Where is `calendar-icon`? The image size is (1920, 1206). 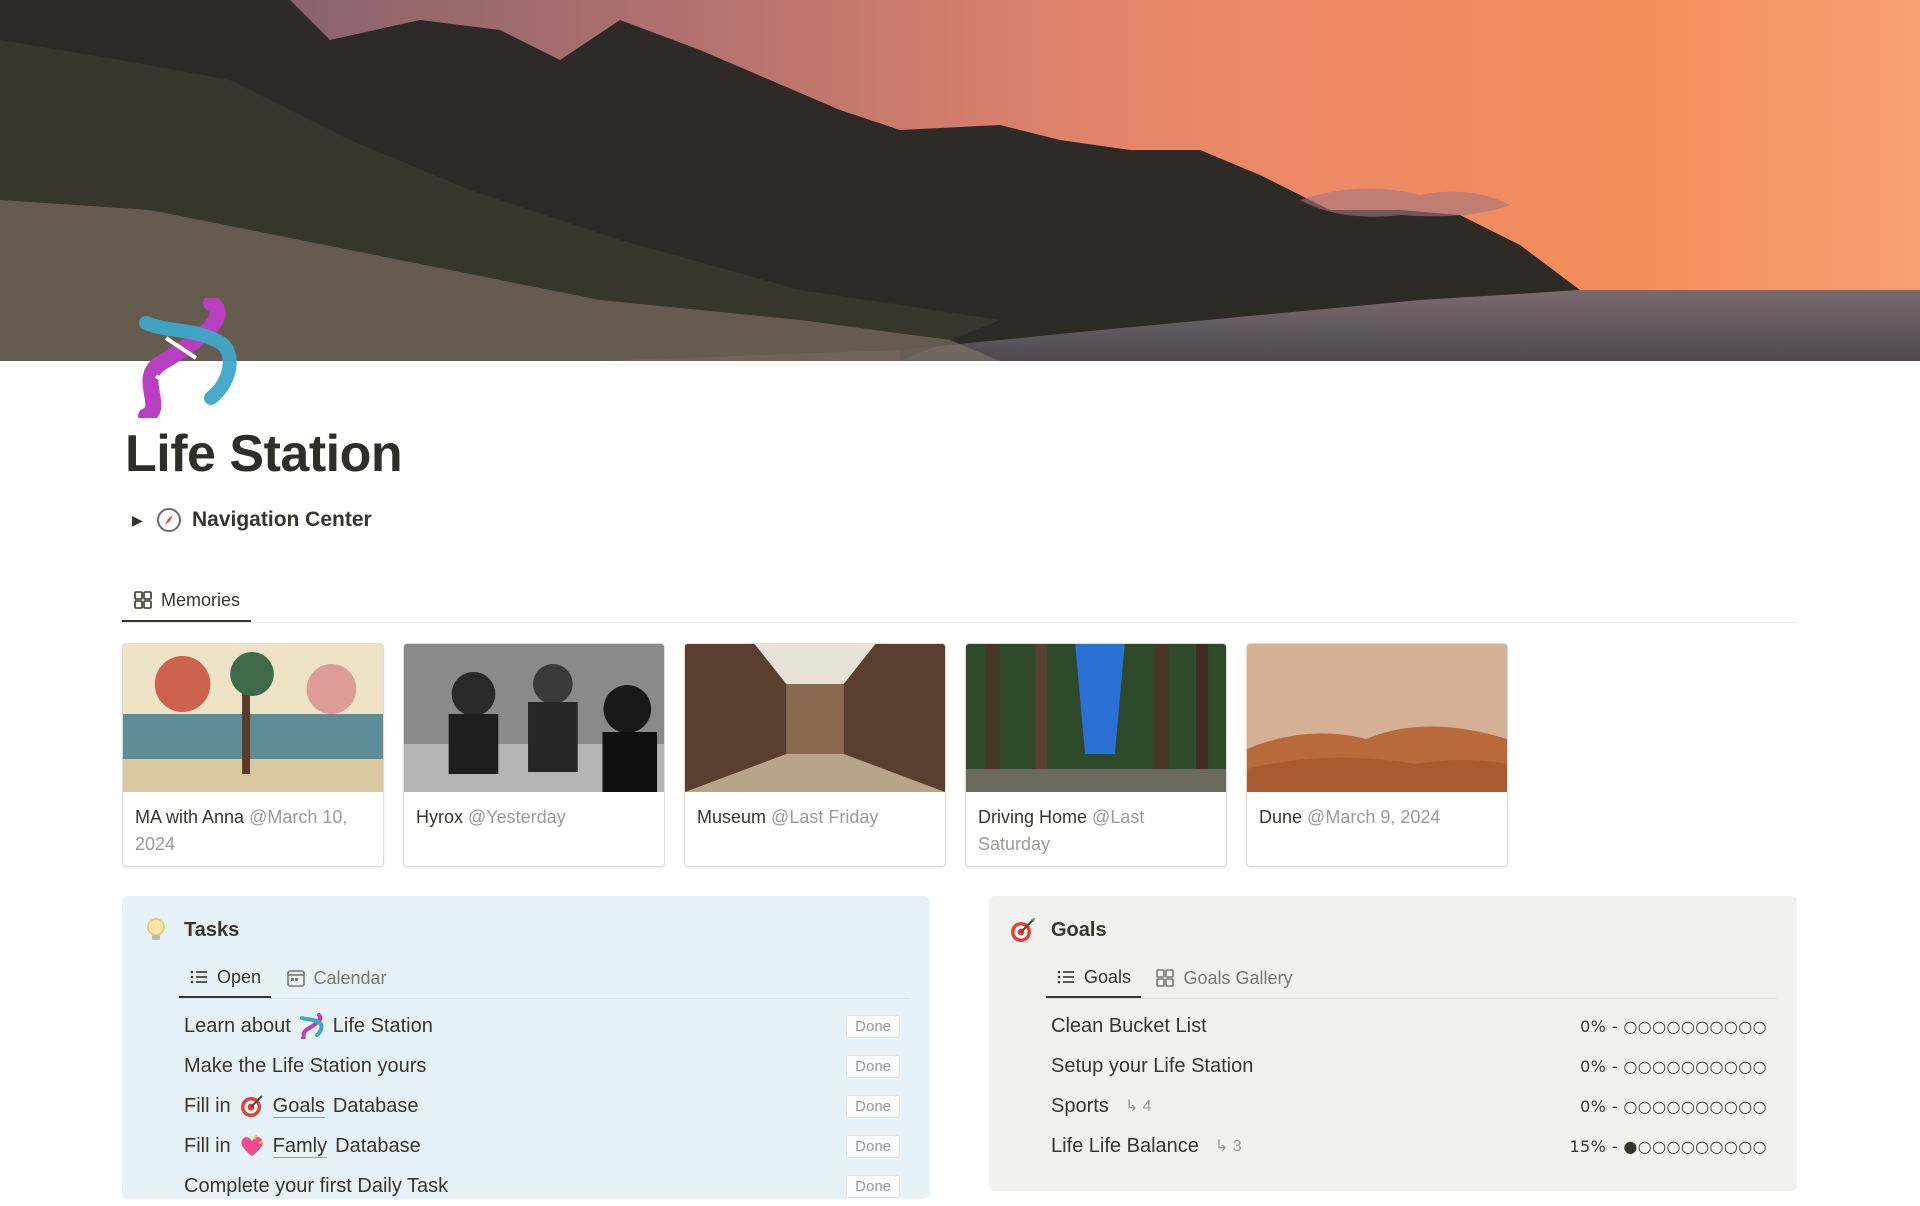
calendar-icon is located at coordinates (295, 978).